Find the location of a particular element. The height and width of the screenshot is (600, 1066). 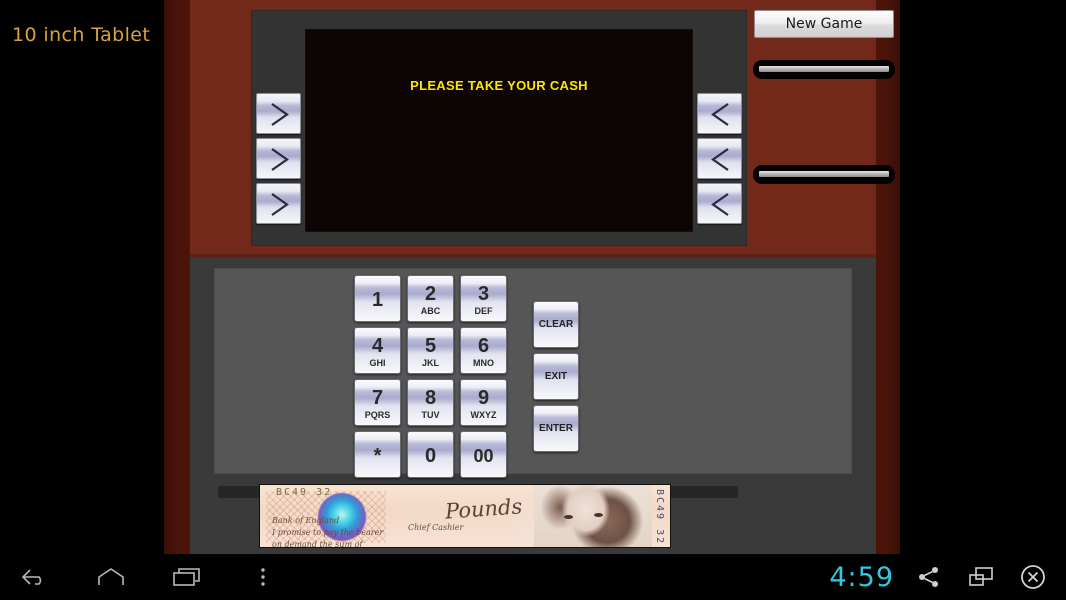

nav-home-button is located at coordinates (111, 577).